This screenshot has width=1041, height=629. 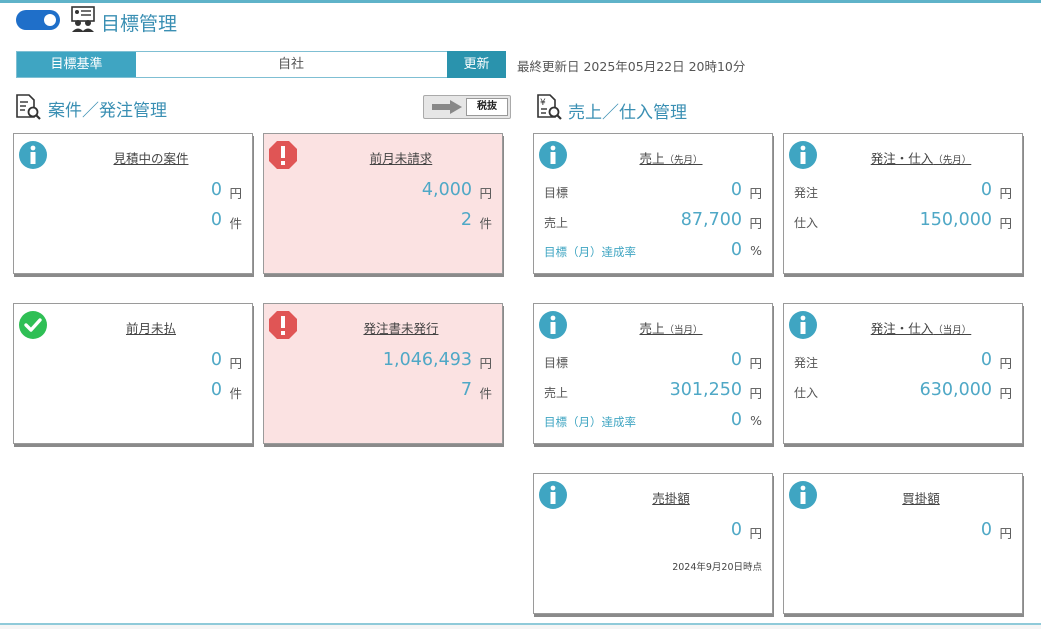 What do you see at coordinates (151, 327) in the screenshot?
I see `card-title: 前月未払` at bounding box center [151, 327].